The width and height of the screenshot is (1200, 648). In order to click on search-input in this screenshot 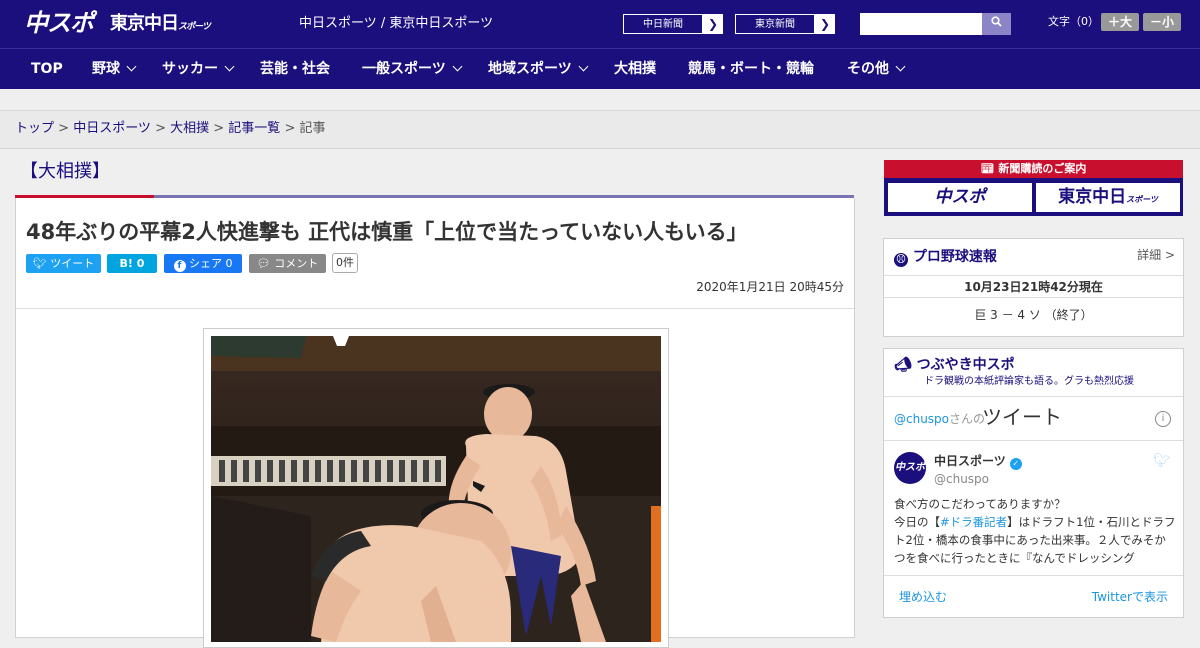, I will do `click(921, 24)`.